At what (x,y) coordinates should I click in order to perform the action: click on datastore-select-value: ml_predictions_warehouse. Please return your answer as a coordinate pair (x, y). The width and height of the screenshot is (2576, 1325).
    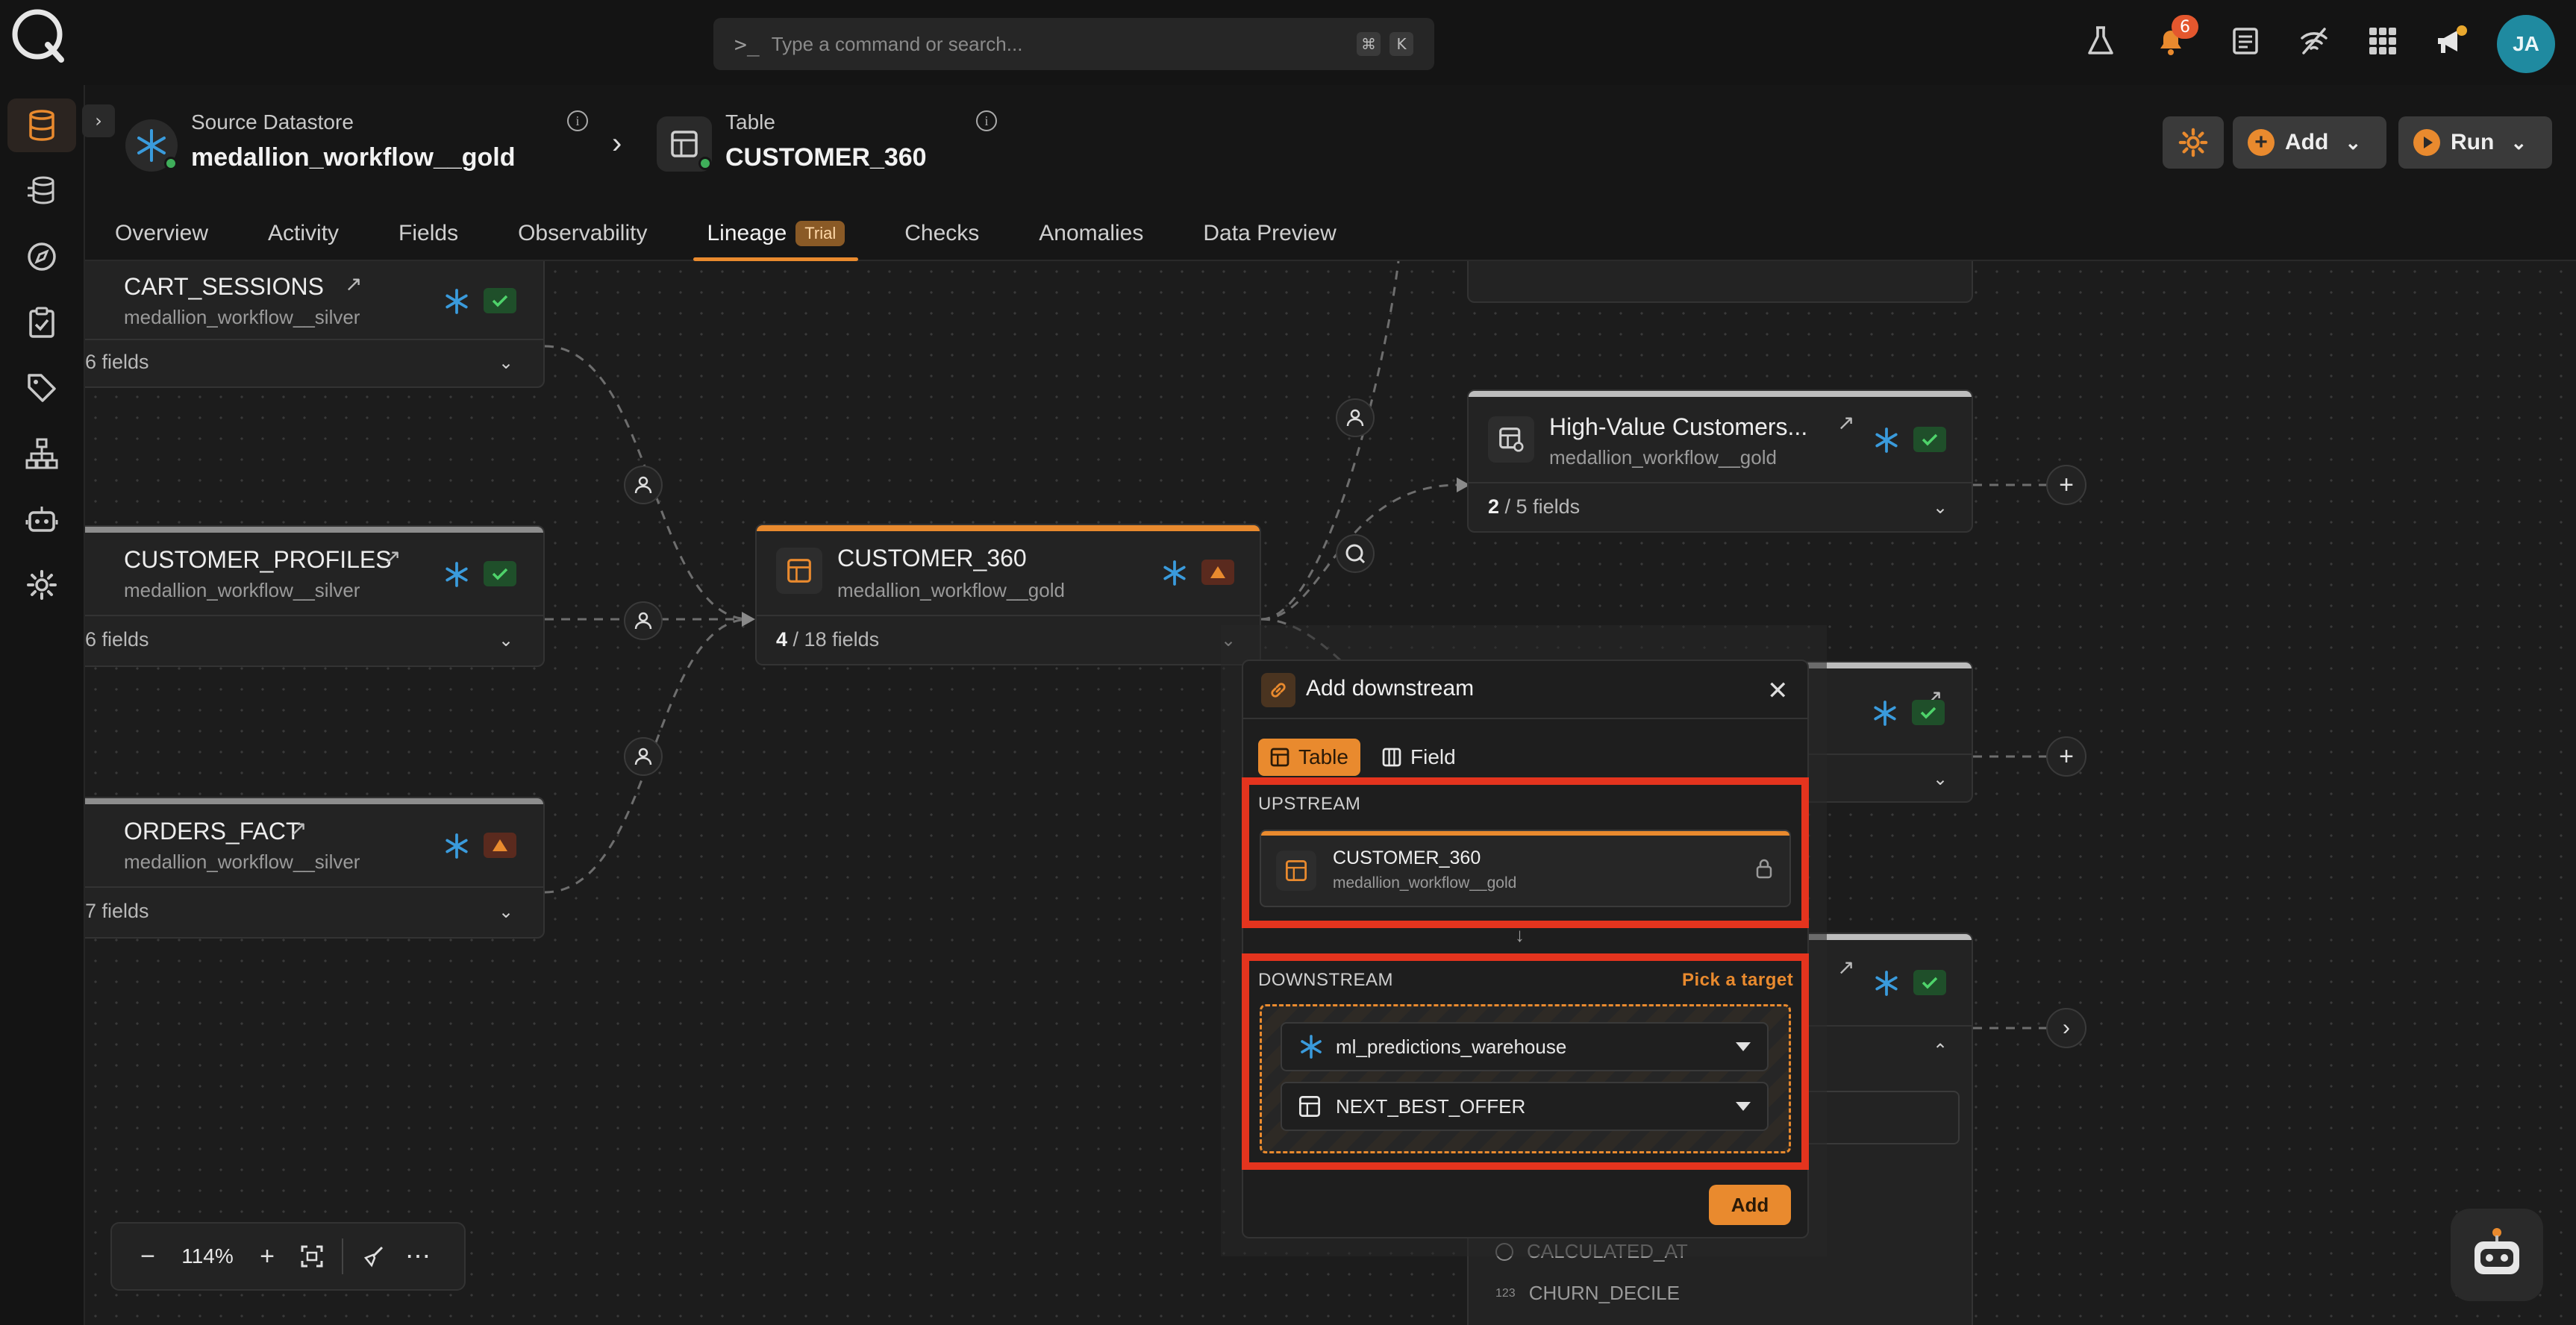
    Looking at the image, I should click on (1451, 1046).